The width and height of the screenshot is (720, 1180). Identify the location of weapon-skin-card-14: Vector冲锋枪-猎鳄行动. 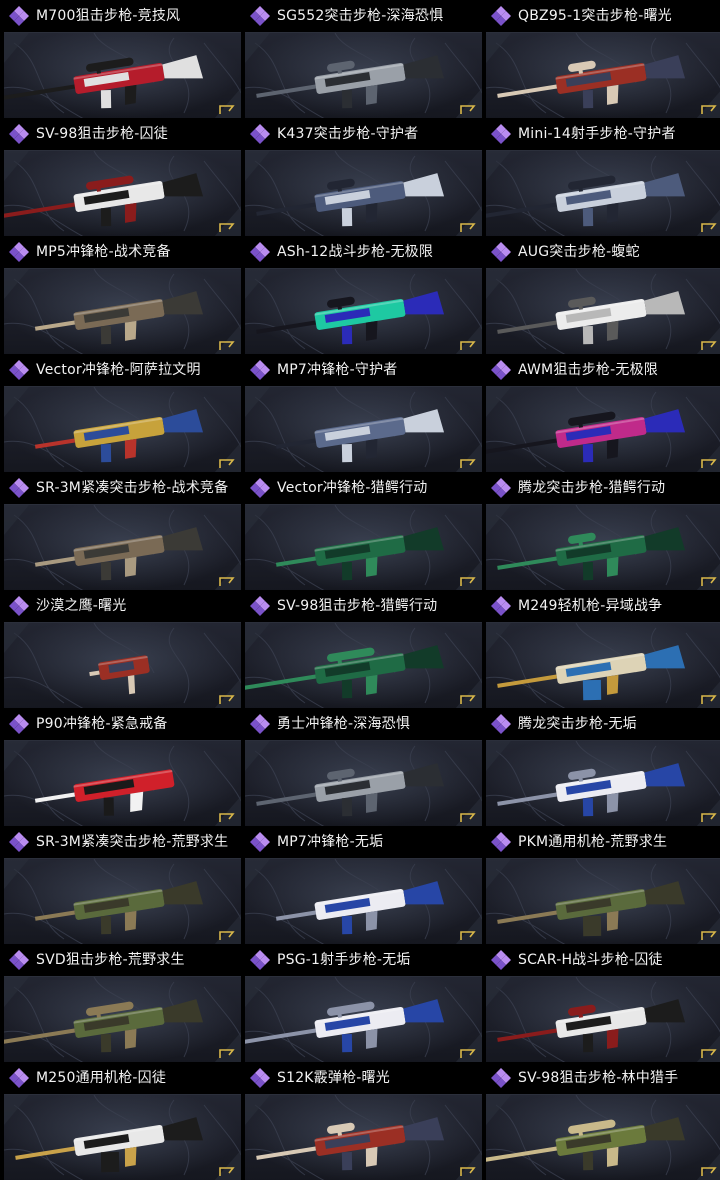
(363, 531).